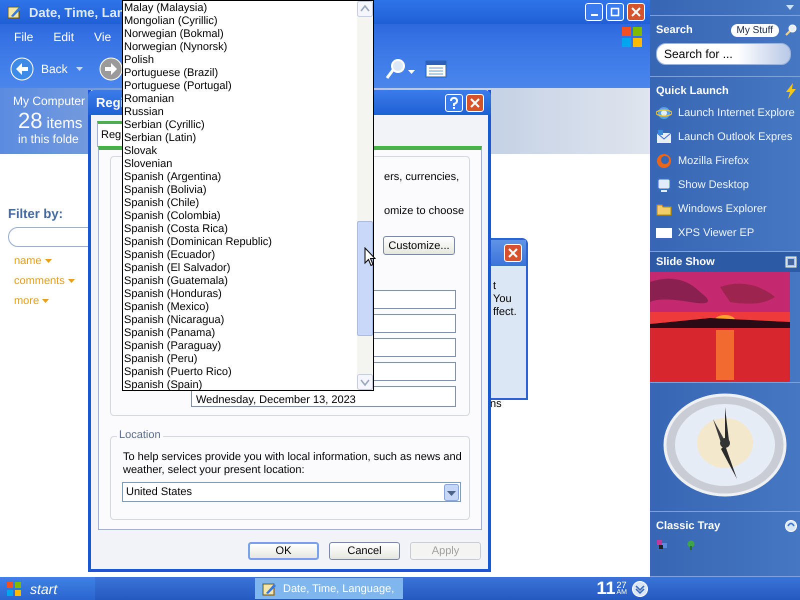 This screenshot has height=600, width=800. What do you see at coordinates (435, 69) in the screenshot?
I see `views-icon` at bounding box center [435, 69].